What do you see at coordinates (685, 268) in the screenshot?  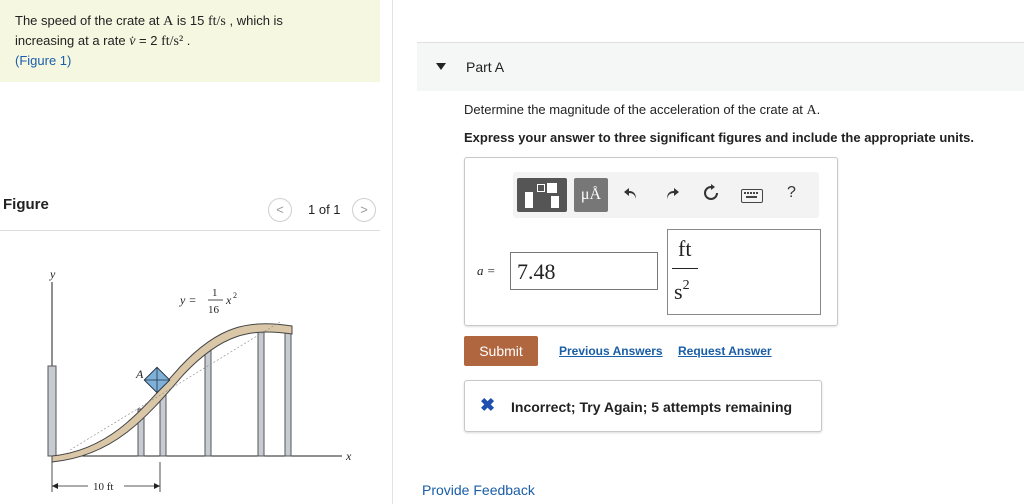 I see `unit-fraction-bar` at bounding box center [685, 268].